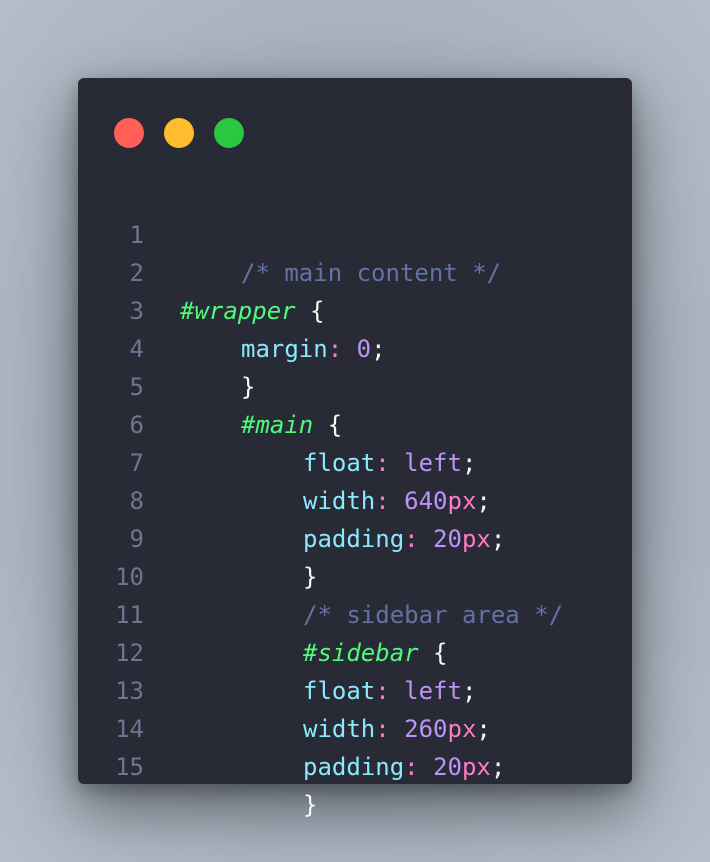 This screenshot has width=710, height=862. I want to click on code-line: 3 margin: 0;, so click(355, 308).